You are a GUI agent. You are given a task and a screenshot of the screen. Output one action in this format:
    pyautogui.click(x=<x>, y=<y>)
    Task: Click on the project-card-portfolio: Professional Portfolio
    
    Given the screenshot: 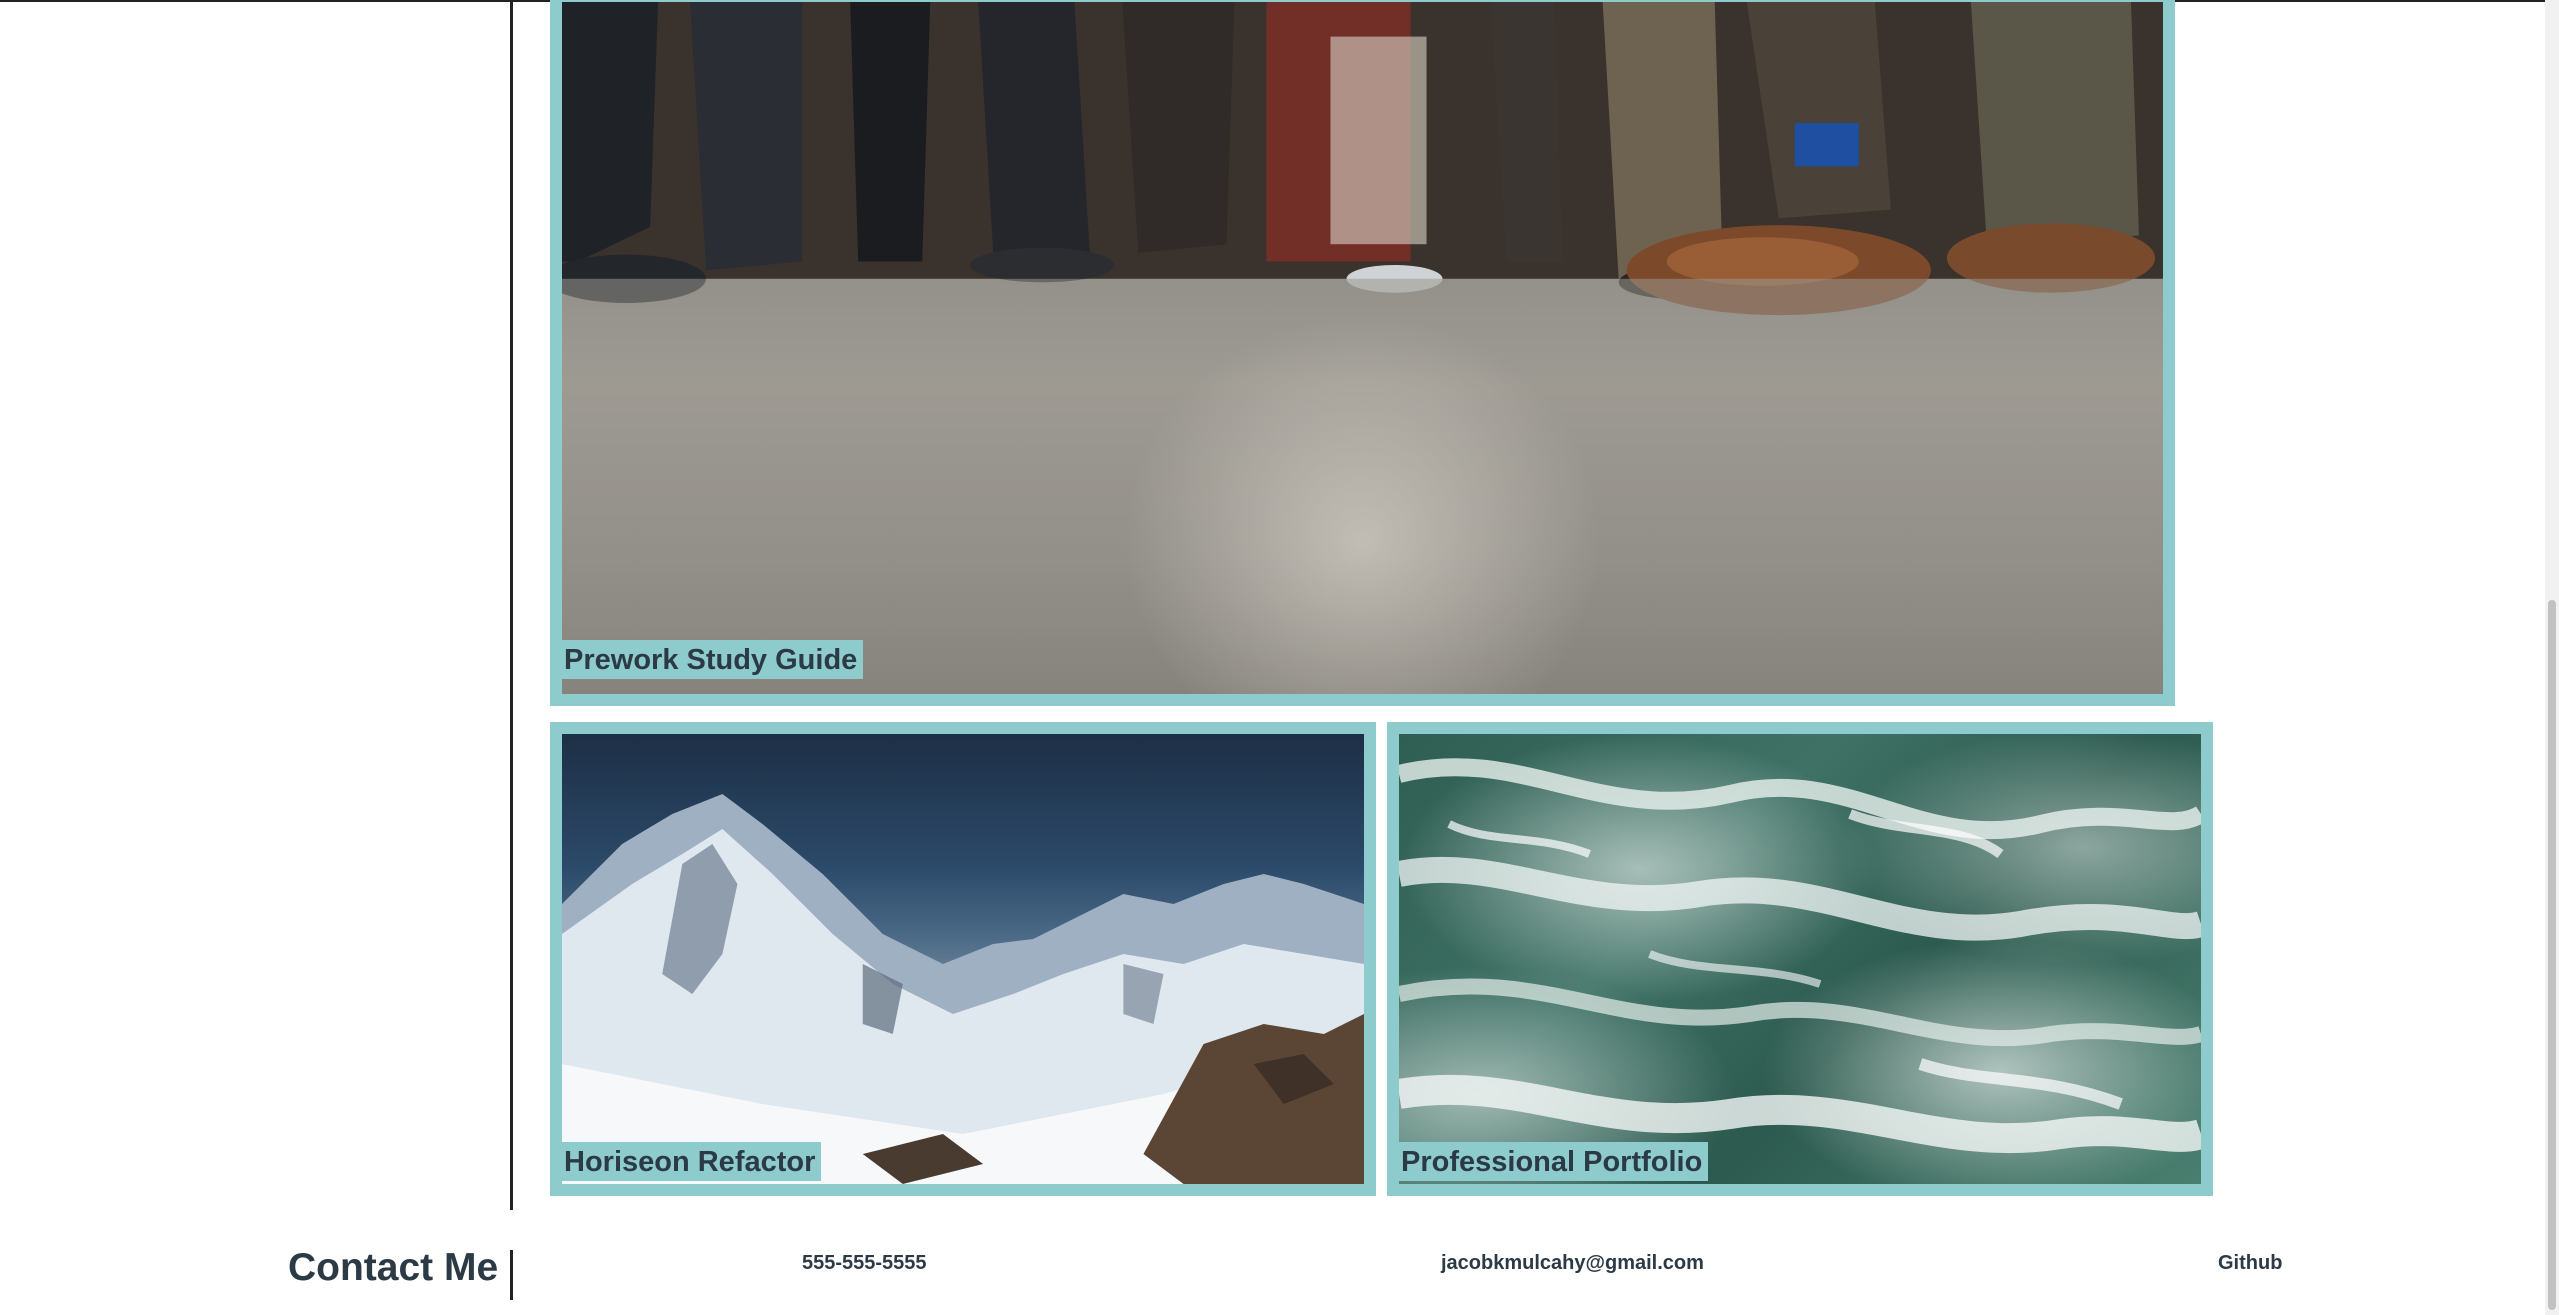 What is the action you would take?
    pyautogui.click(x=1800, y=959)
    